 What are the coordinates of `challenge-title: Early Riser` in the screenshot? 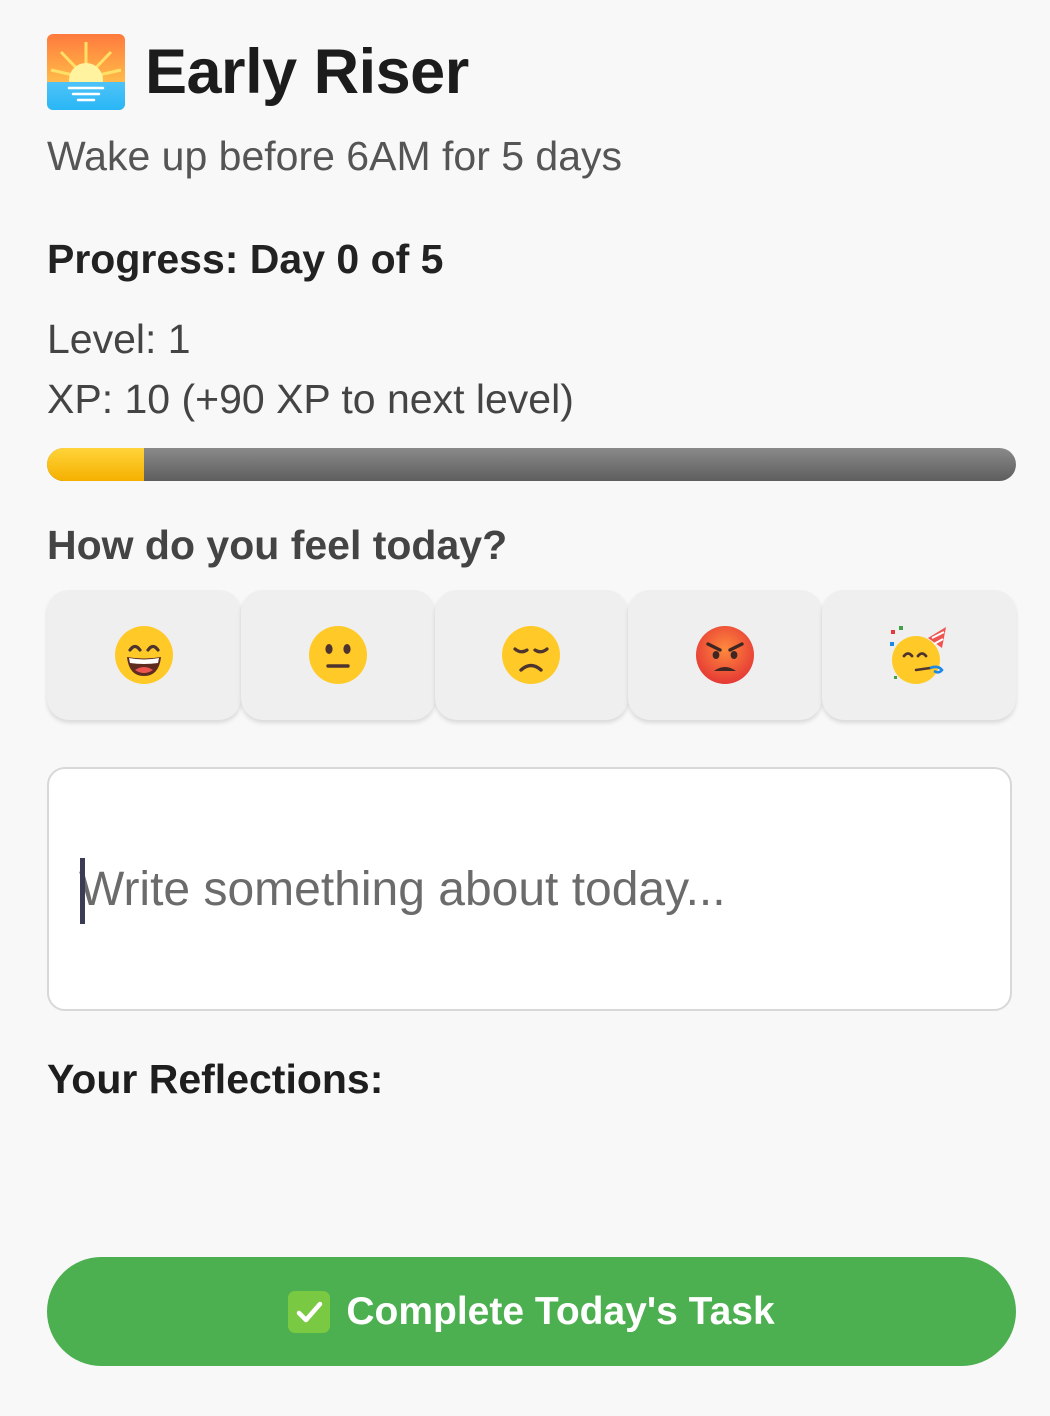 It's located at (307, 71).